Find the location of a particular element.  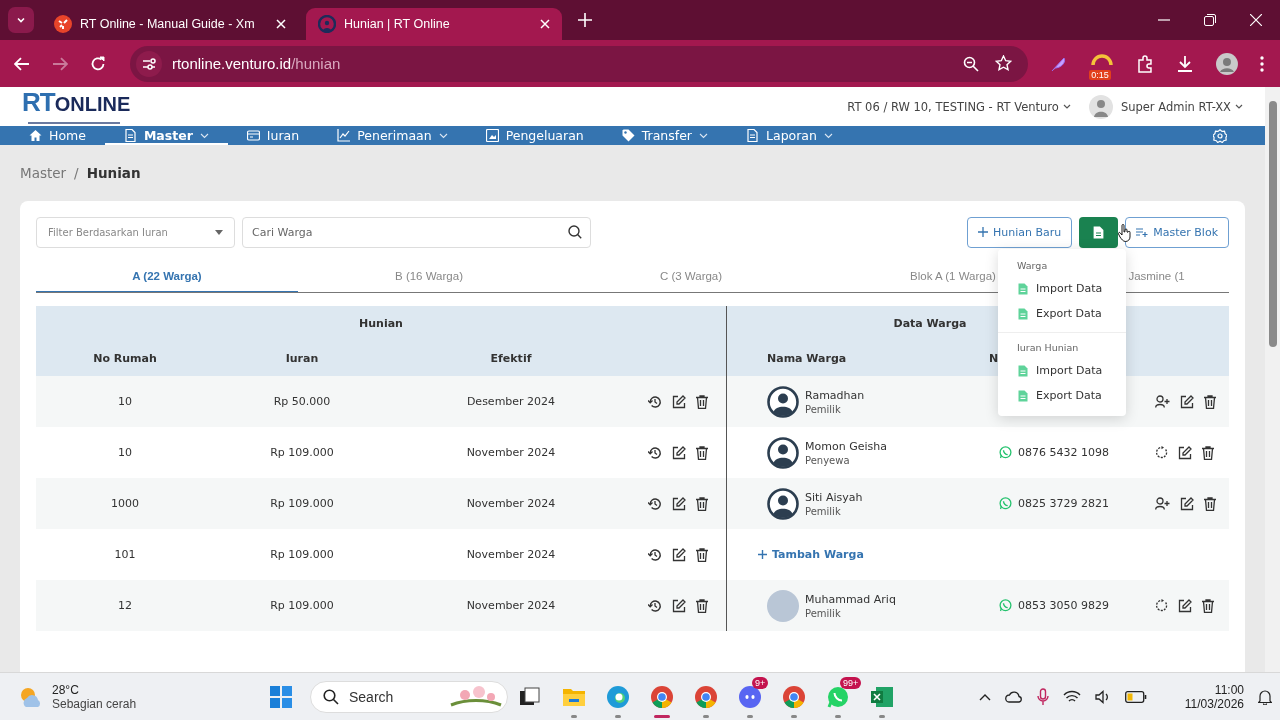

browser-tab: Hunian | RT Online is located at coordinates (434, 24).